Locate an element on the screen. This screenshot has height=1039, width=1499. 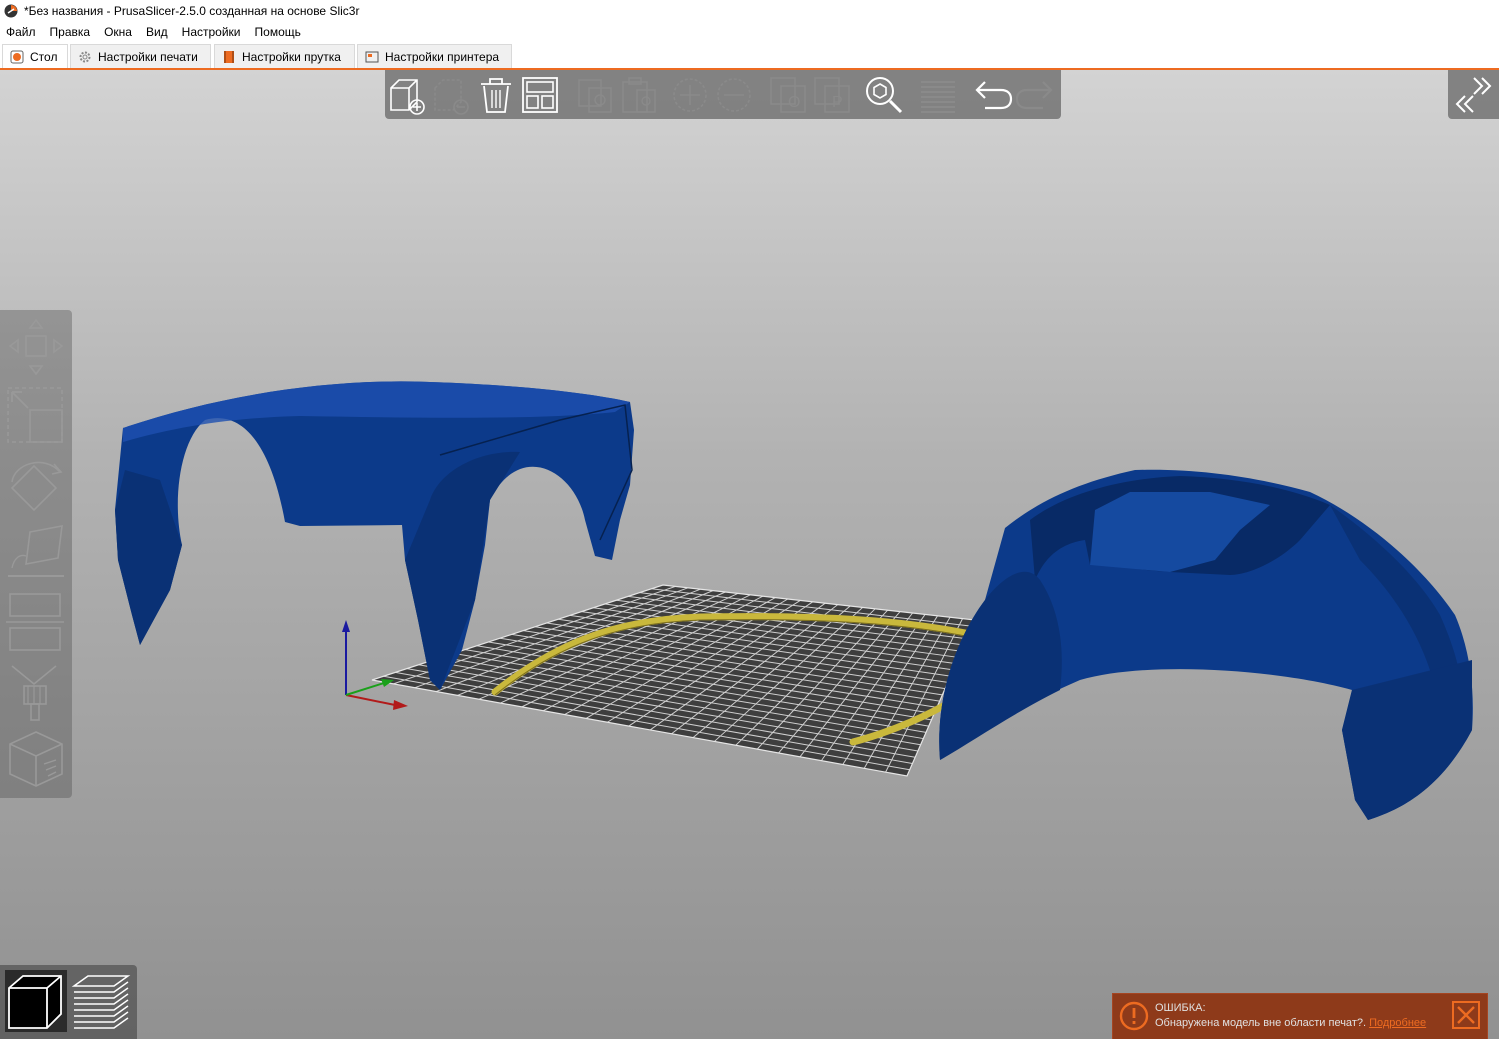
menu-help: Помощь is located at coordinates (278, 32).